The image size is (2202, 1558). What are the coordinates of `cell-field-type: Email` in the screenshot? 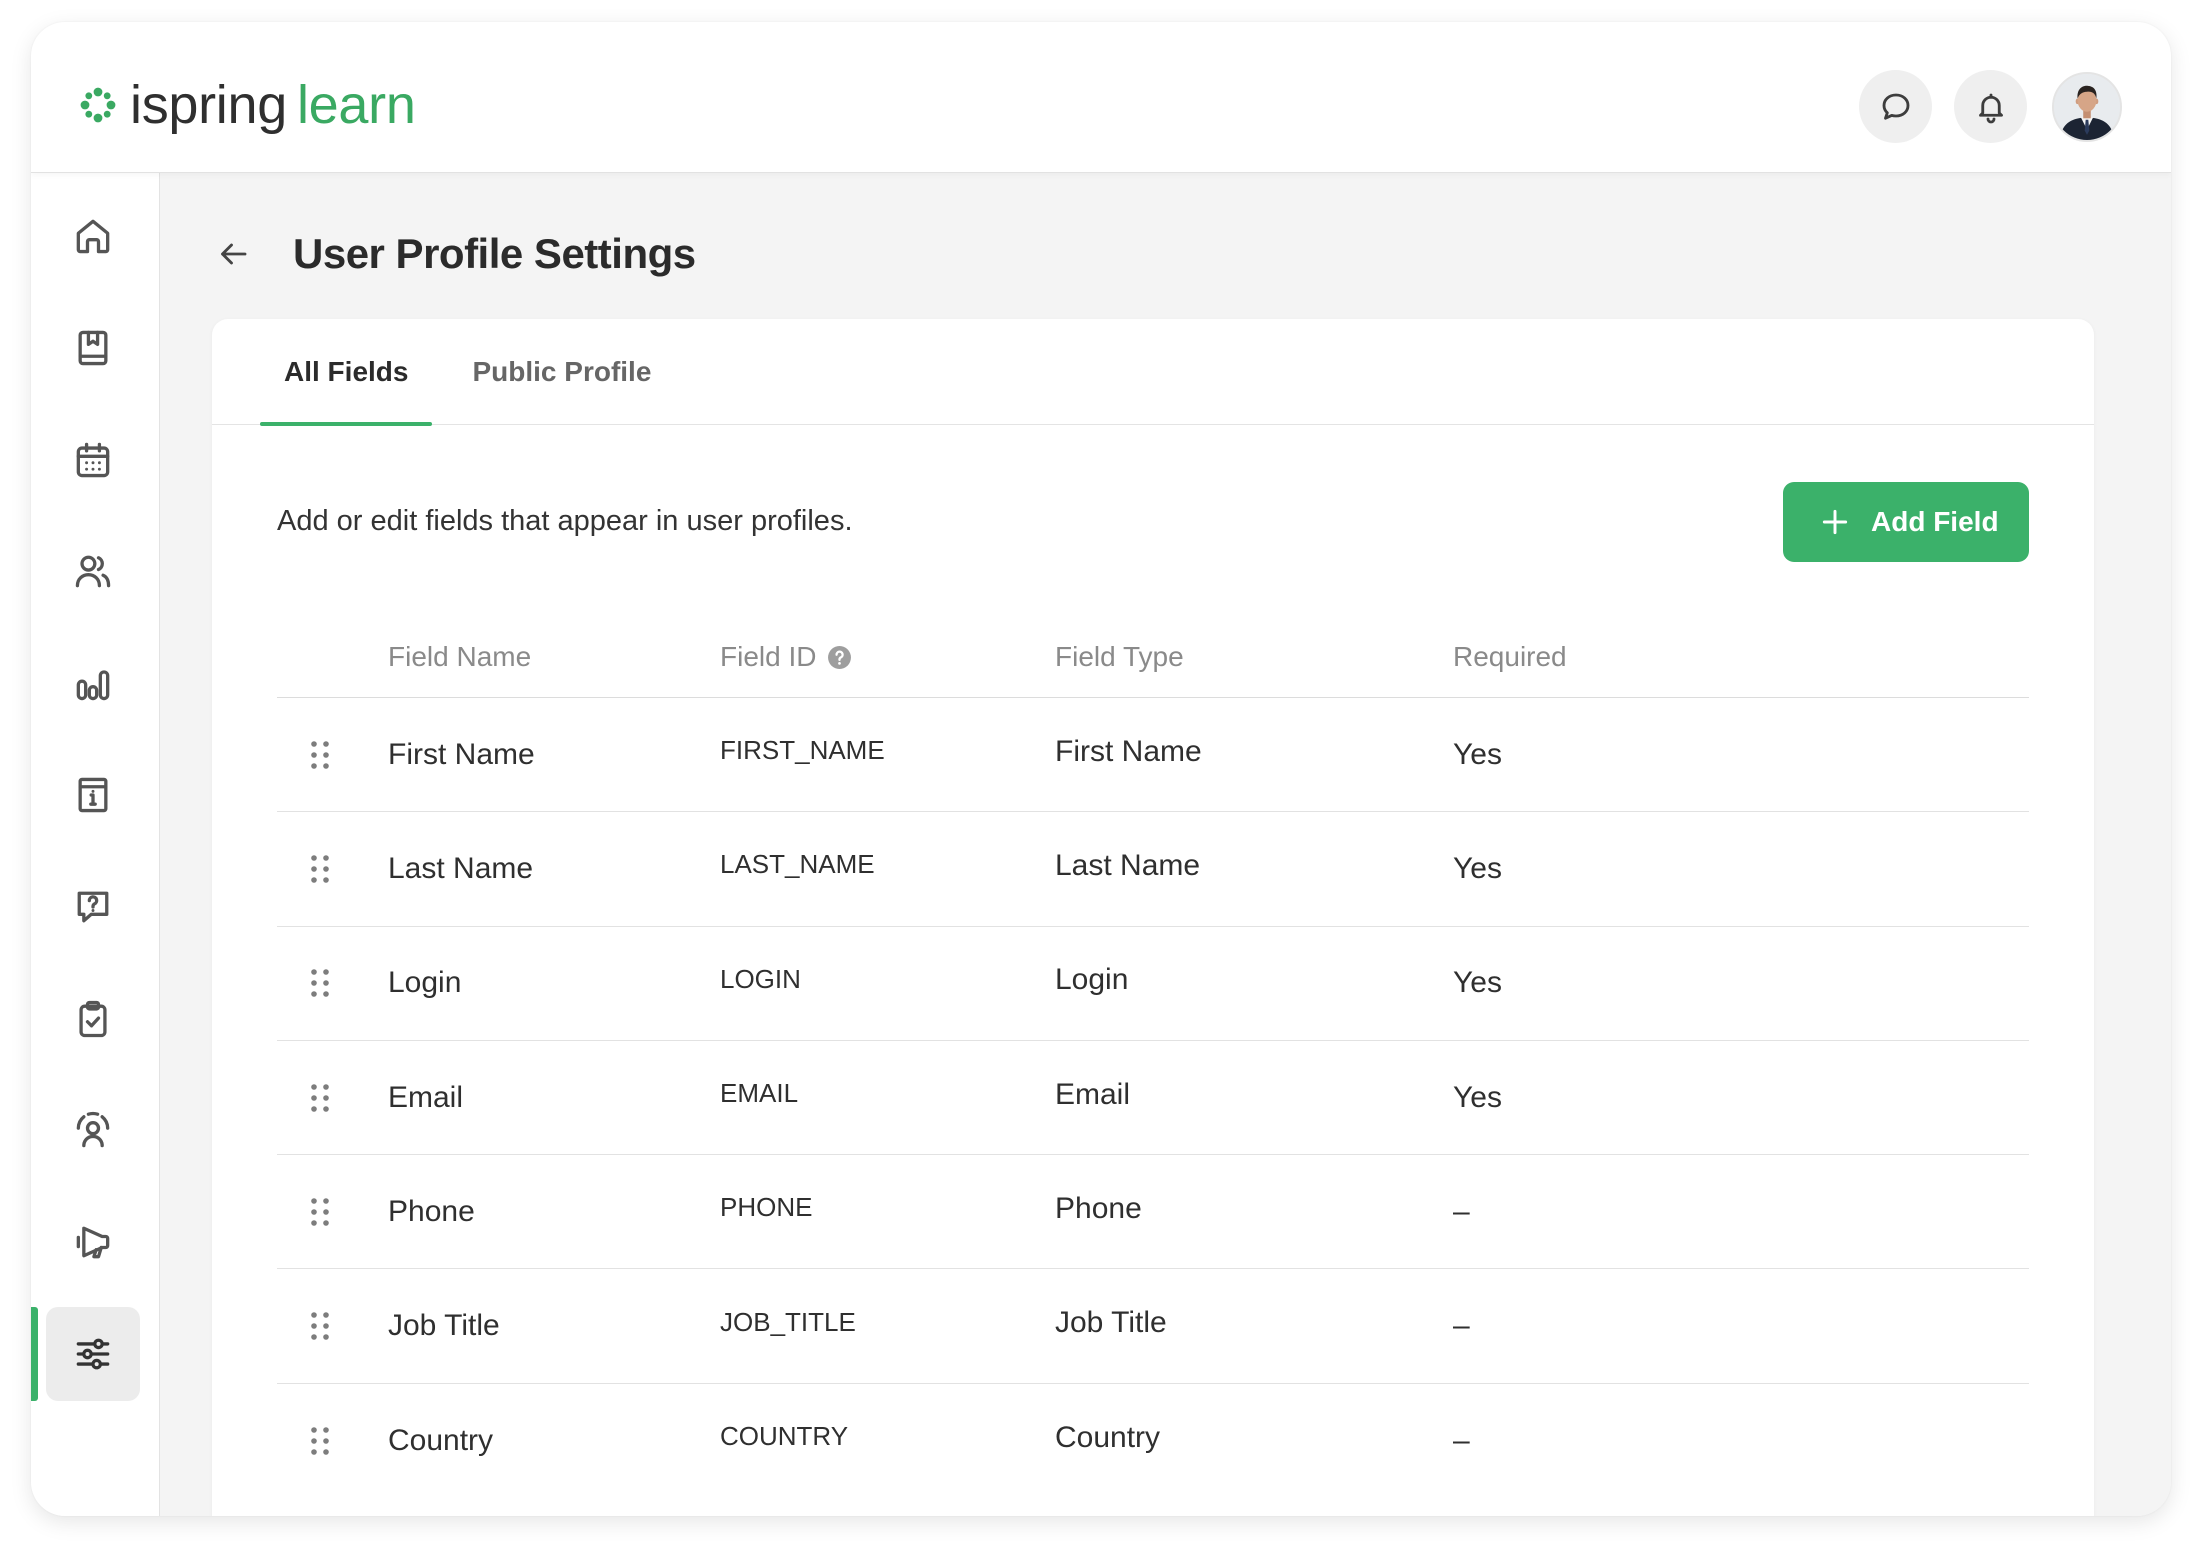 It's located at (1093, 1094).